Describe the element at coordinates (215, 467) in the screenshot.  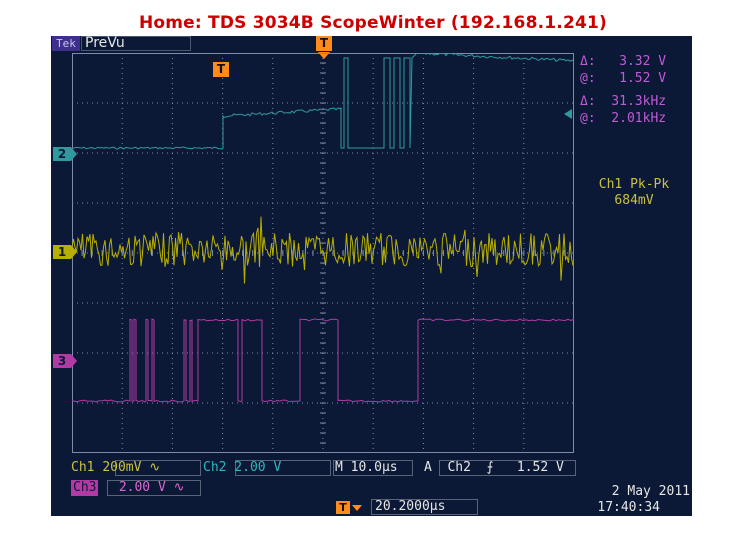
I see `ch2-label: Ch2` at that location.